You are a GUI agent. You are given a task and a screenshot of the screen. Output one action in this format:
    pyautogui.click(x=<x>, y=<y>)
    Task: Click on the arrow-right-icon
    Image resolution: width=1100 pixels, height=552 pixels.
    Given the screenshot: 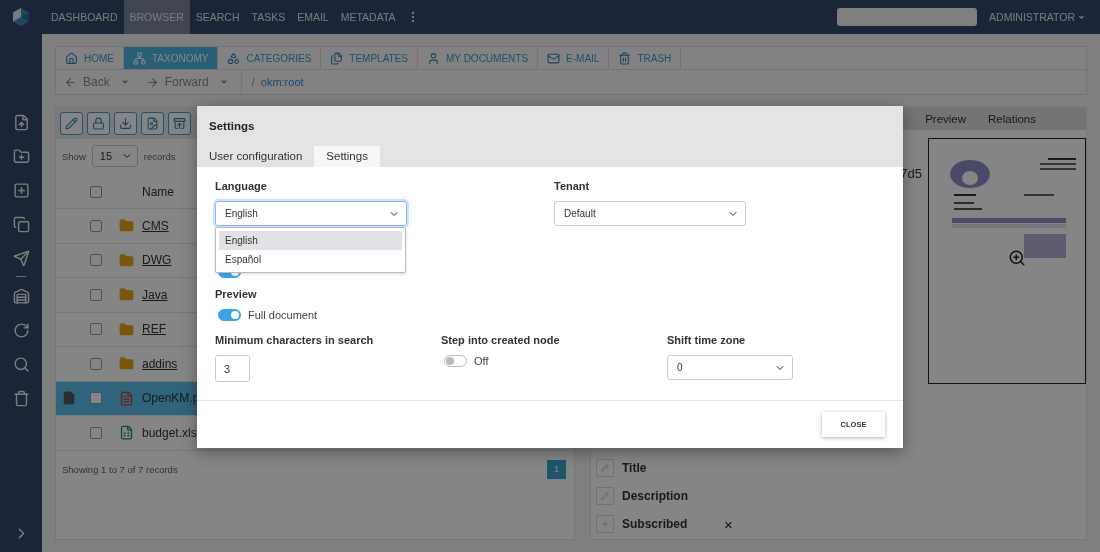 What is the action you would take?
    pyautogui.click(x=152, y=82)
    